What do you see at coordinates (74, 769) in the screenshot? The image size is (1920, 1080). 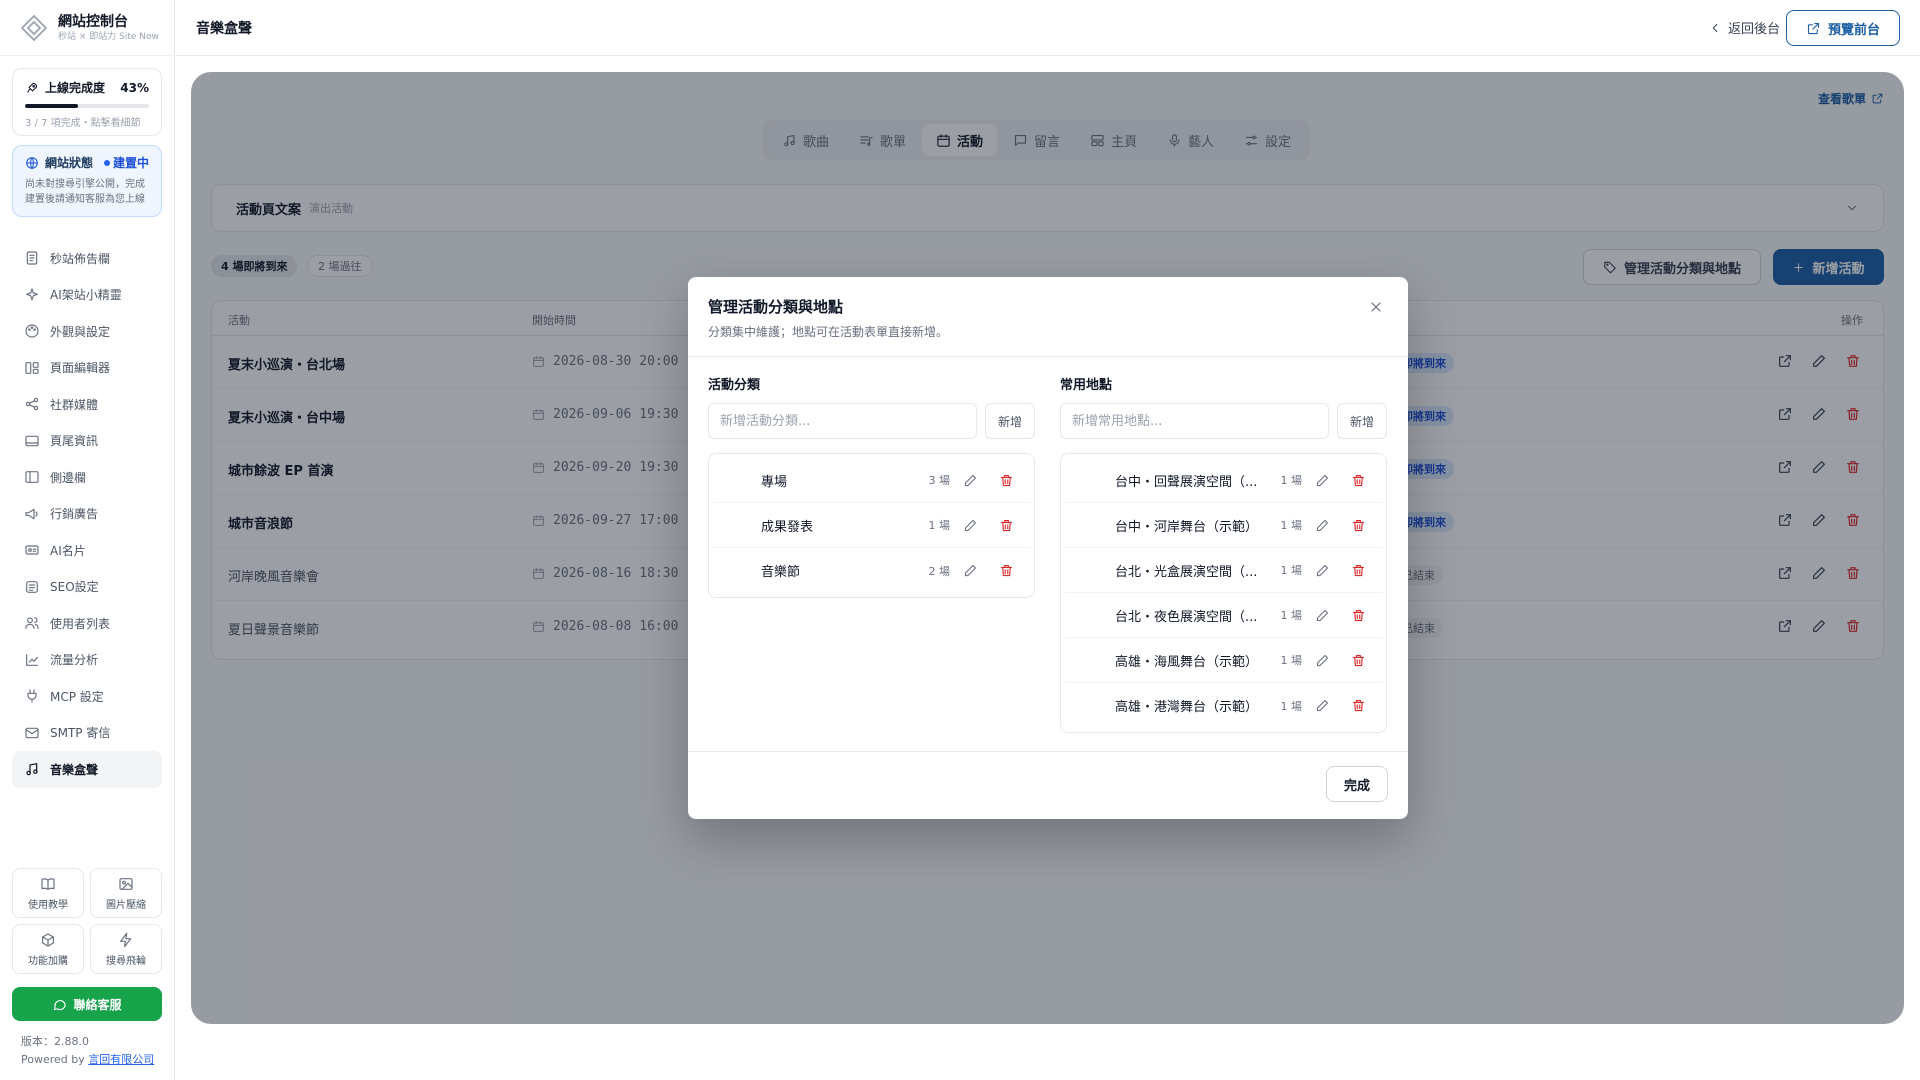 I see `sidebar-item-label: 音樂盒聲` at bounding box center [74, 769].